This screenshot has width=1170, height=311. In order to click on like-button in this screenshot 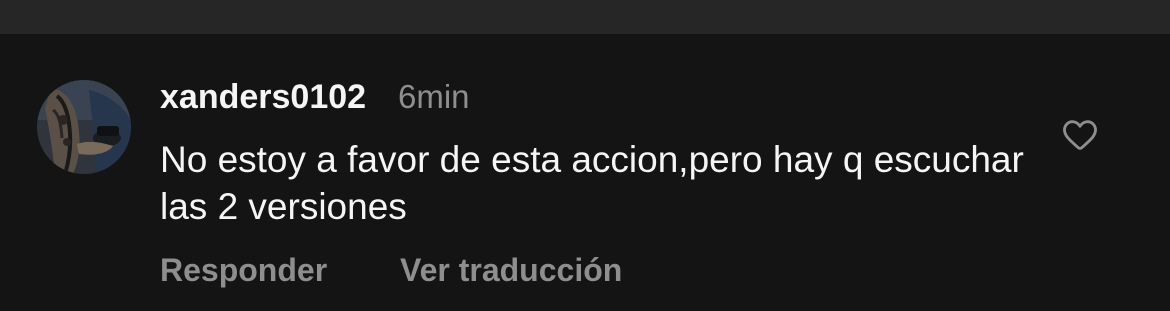, I will do `click(1080, 135)`.